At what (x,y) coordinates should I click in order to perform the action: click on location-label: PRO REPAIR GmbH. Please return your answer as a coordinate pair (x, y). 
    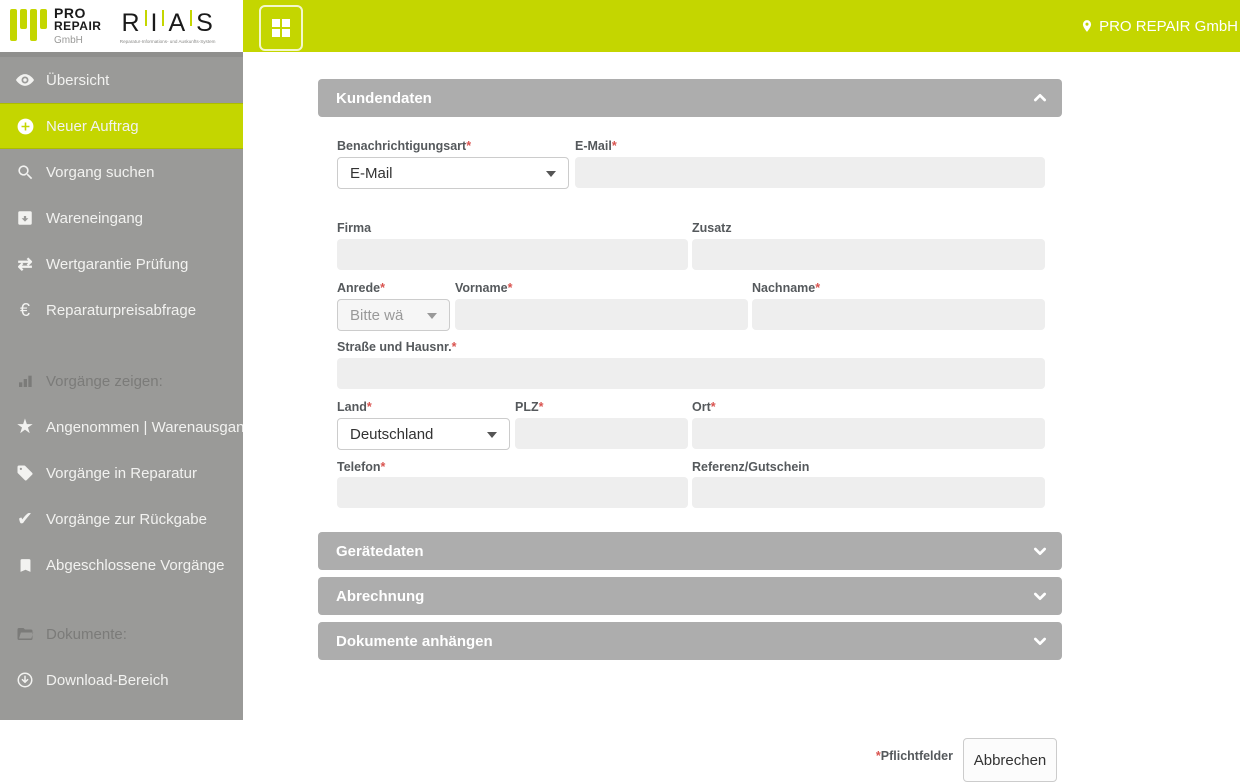
    Looking at the image, I should click on (1168, 26).